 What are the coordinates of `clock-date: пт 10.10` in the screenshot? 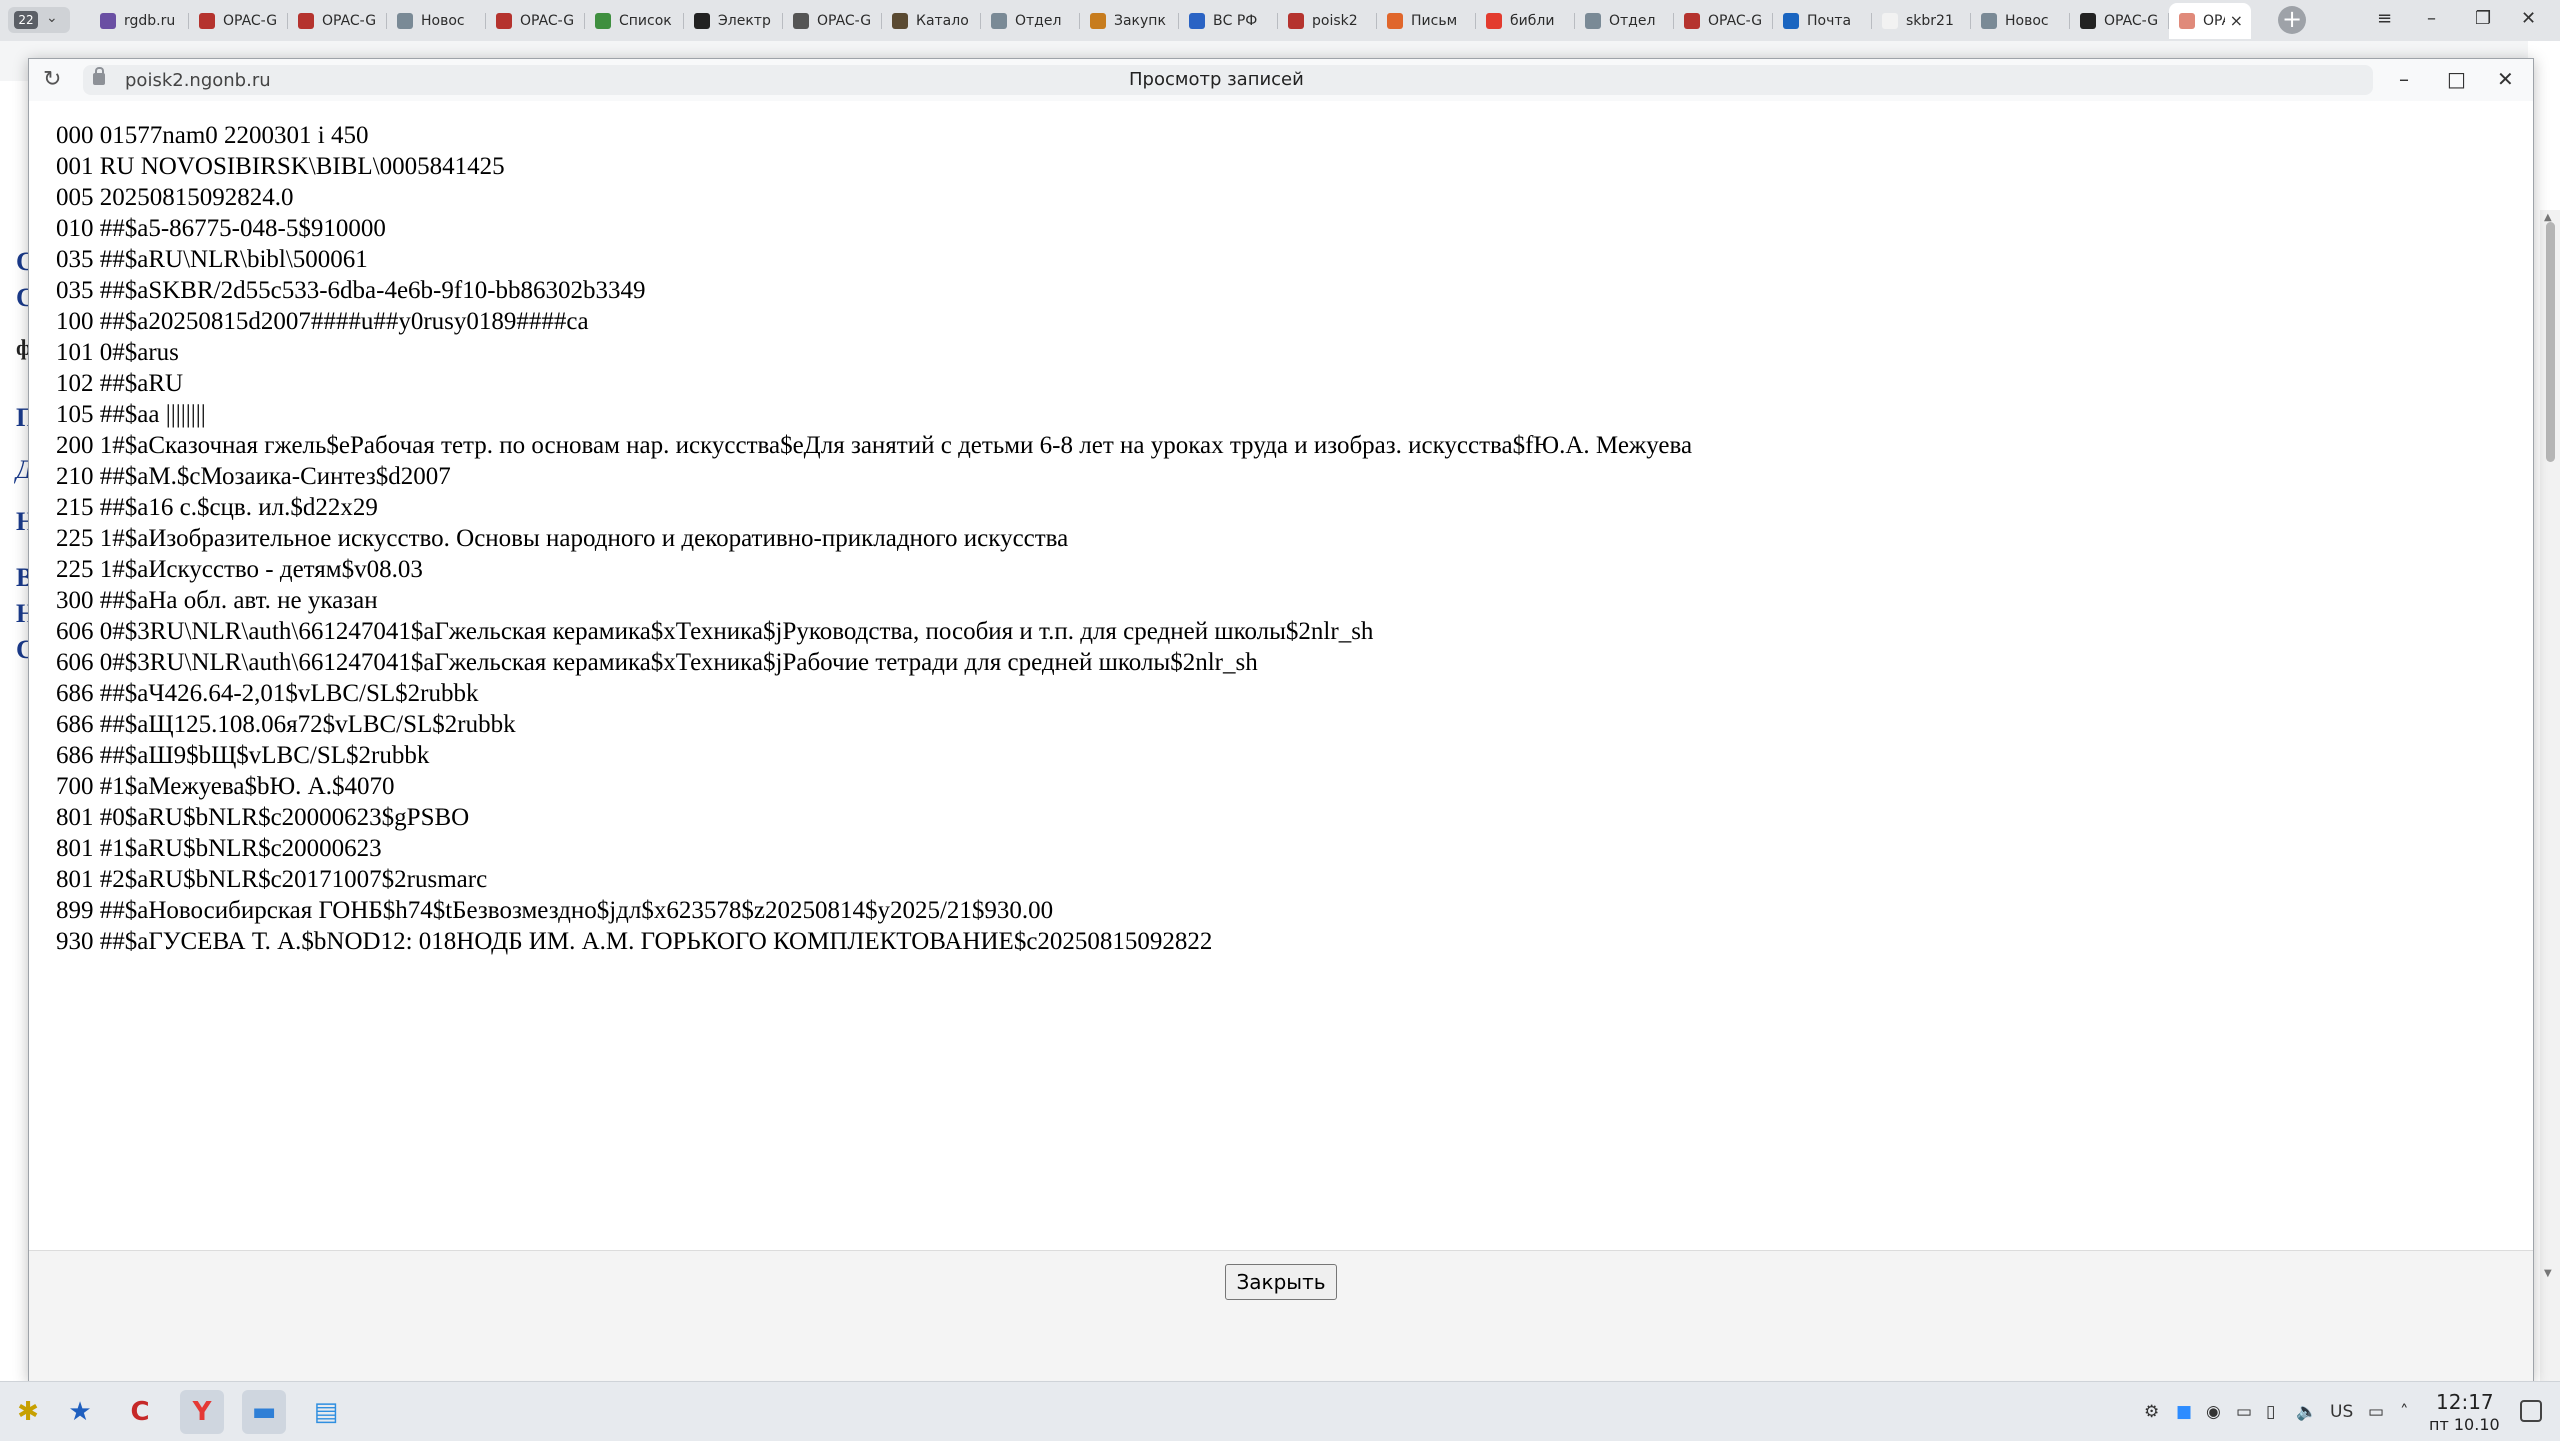 It's located at (2464, 1424).